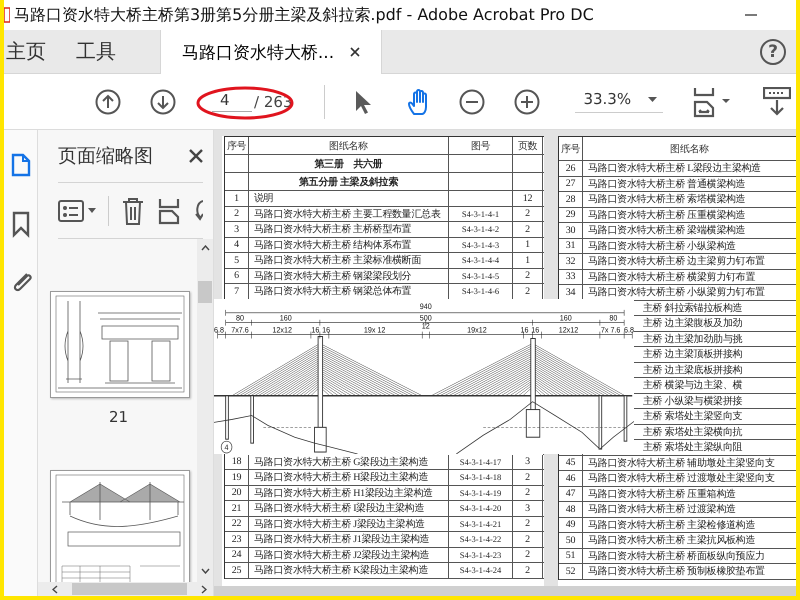 The image size is (800, 600). Describe the element at coordinates (571, 245) in the screenshot. I see `table-cell: 31` at that location.